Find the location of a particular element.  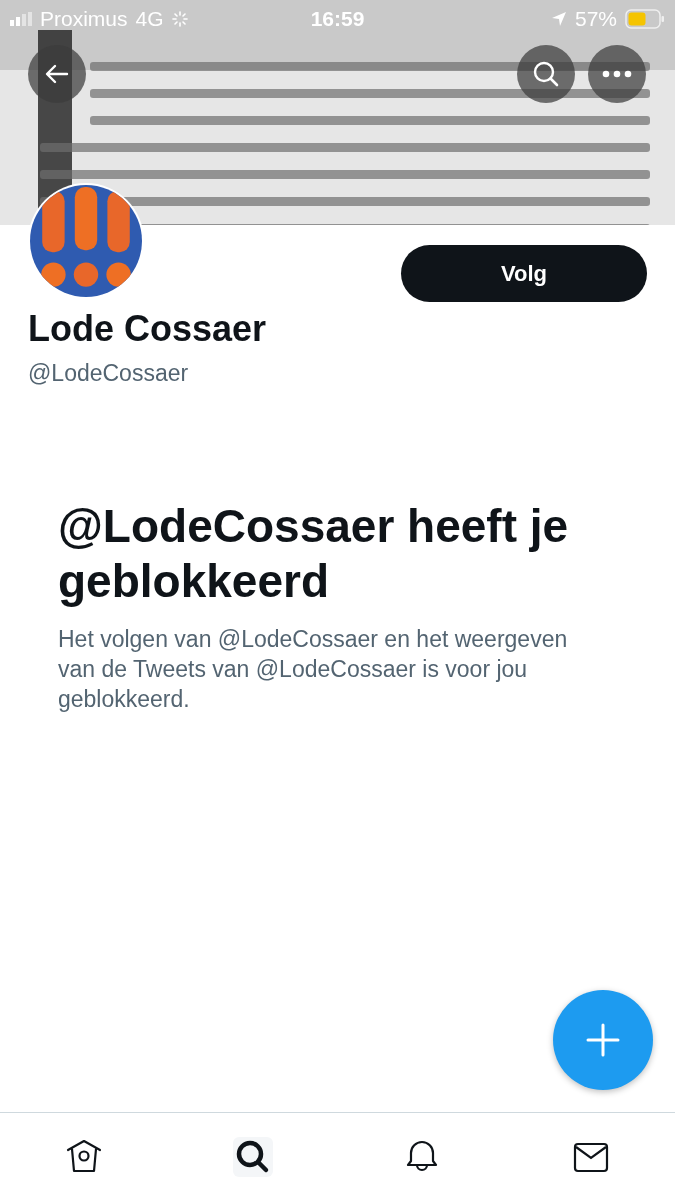

compose-button is located at coordinates (603, 1040).